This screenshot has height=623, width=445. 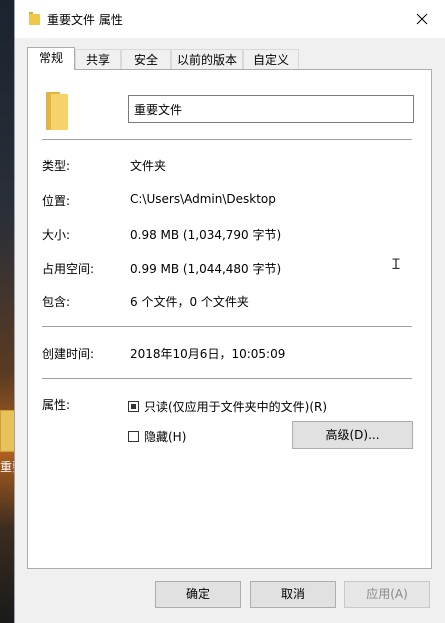 I want to click on cancel-button: 取消, so click(x=293, y=594).